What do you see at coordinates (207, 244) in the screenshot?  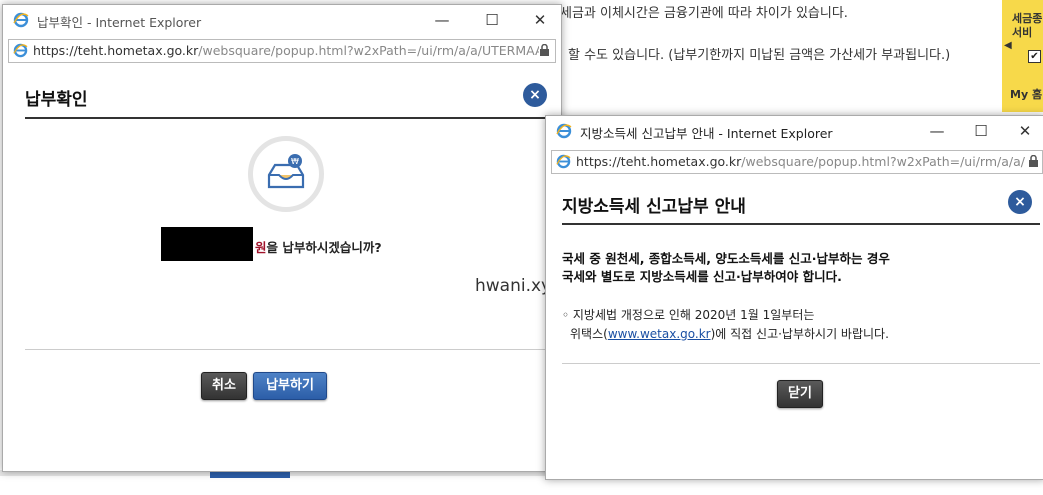 I see `redacted-amount` at bounding box center [207, 244].